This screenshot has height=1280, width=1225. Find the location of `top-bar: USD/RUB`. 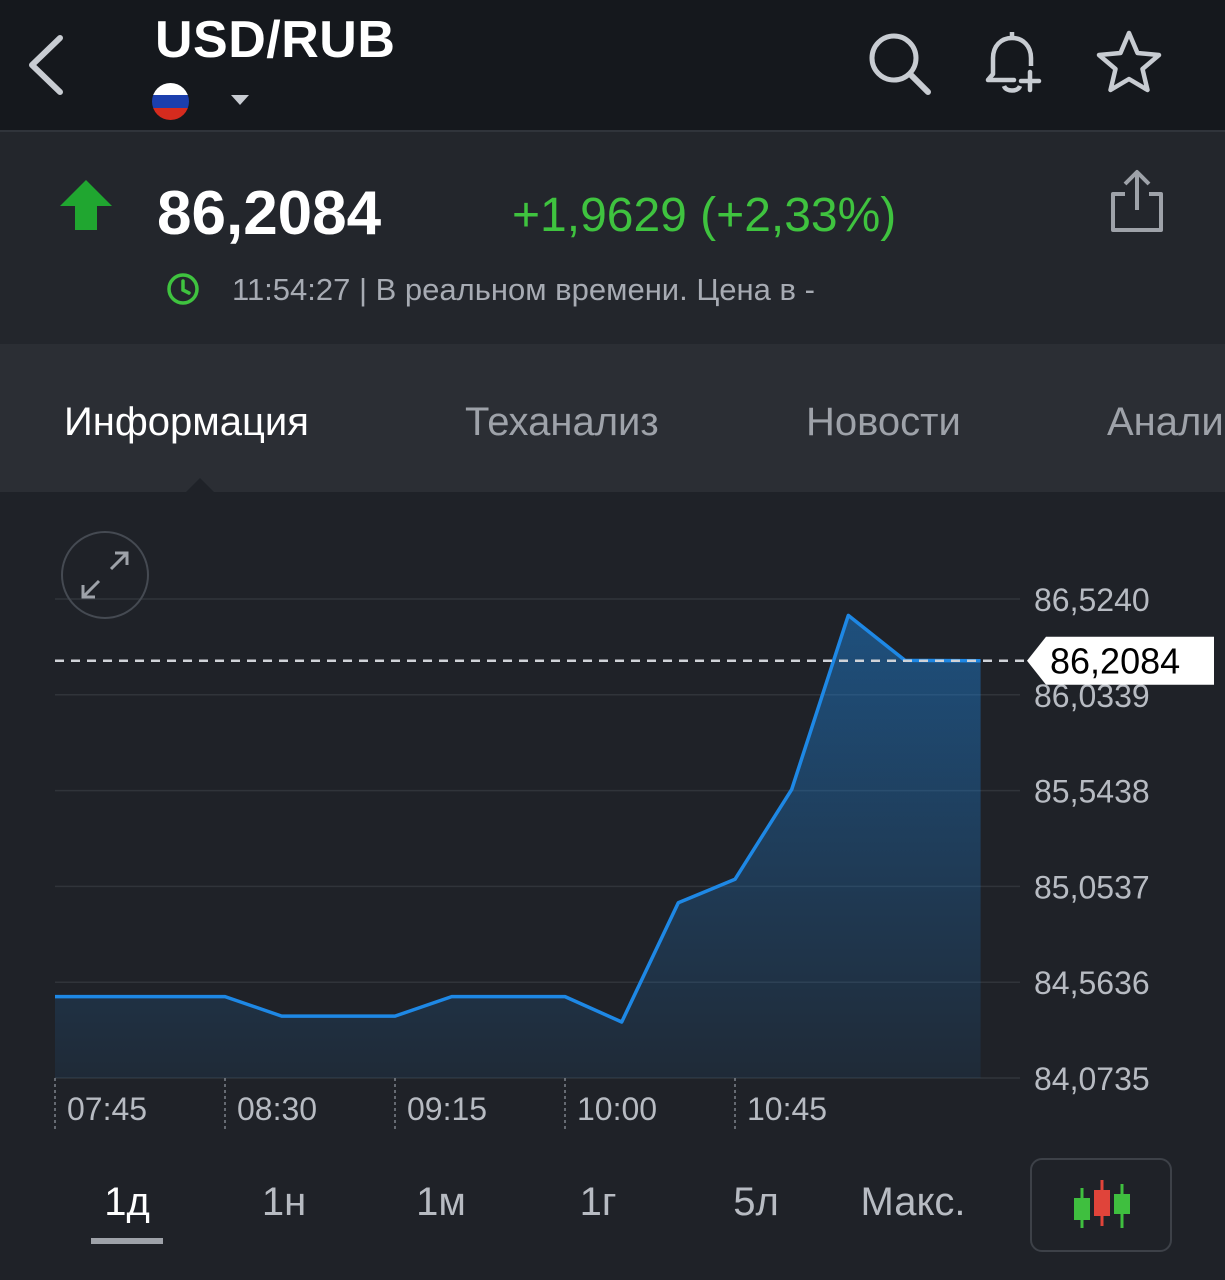

top-bar: USD/RUB is located at coordinates (612, 66).